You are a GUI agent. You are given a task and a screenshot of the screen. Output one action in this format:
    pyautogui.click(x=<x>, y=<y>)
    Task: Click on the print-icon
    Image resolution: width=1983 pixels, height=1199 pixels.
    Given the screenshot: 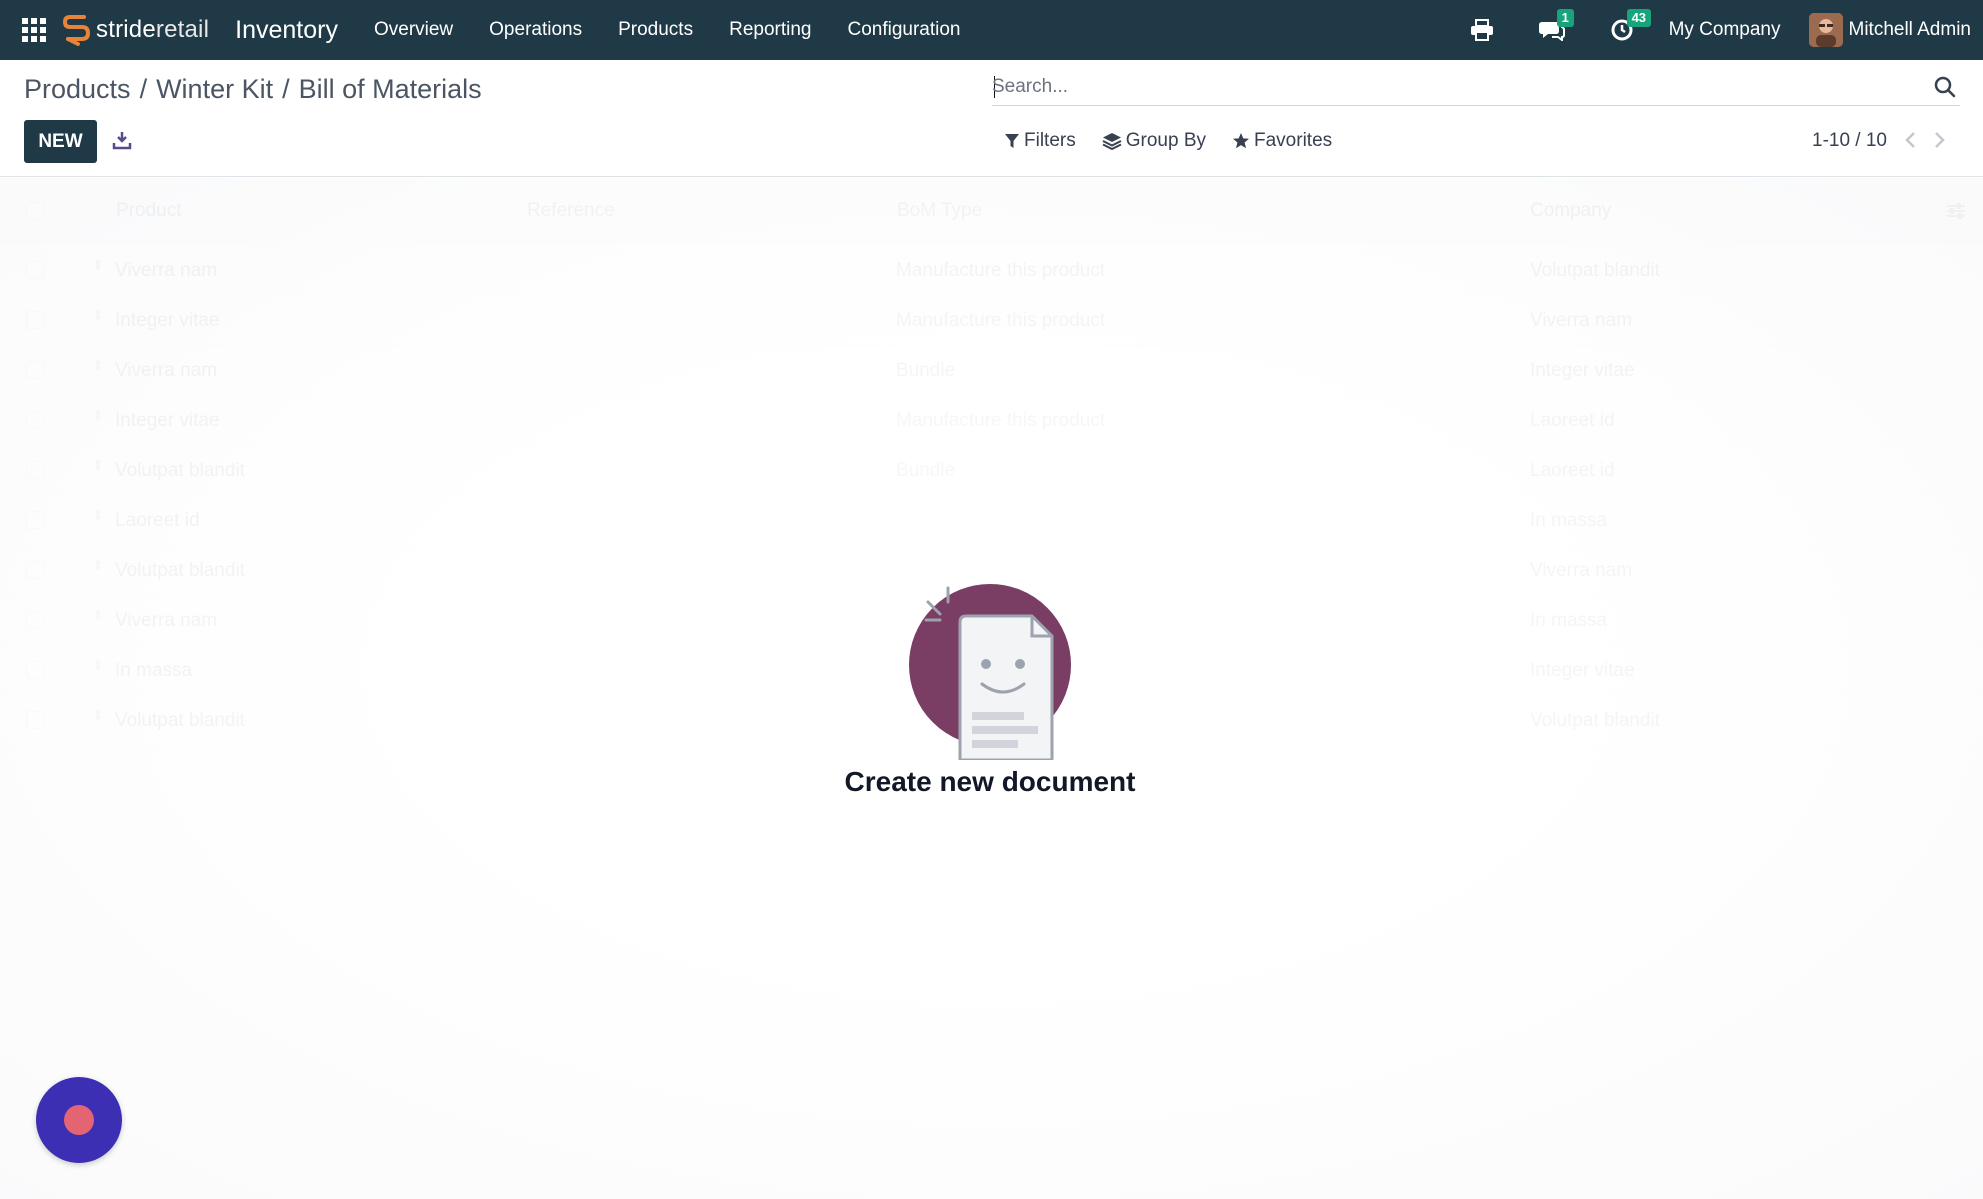 What is the action you would take?
    pyautogui.click(x=1482, y=30)
    